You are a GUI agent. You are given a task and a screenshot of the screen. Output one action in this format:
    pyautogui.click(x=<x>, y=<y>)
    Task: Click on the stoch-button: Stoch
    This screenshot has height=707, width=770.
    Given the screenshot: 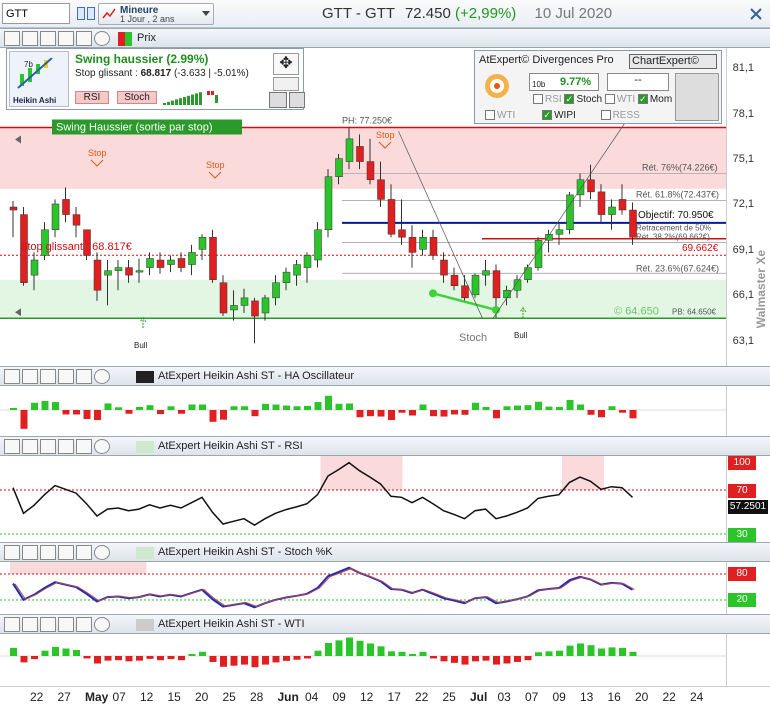 What is the action you would take?
    pyautogui.click(x=137, y=97)
    